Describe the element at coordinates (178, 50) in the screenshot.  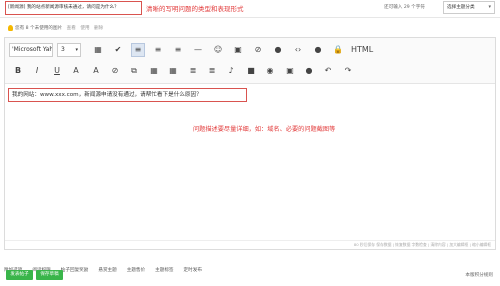
I see `align-right-icon: ≡` at that location.